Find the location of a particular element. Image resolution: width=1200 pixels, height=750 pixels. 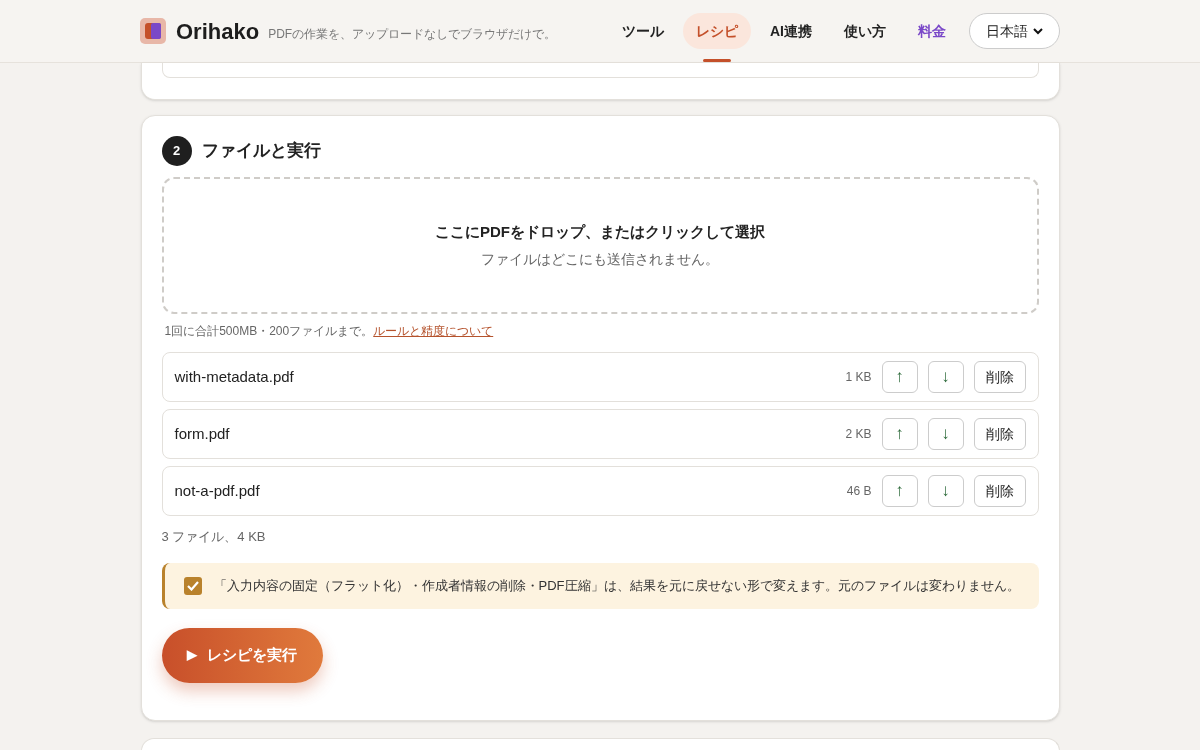

nav-tab: 料金 is located at coordinates (932, 31).